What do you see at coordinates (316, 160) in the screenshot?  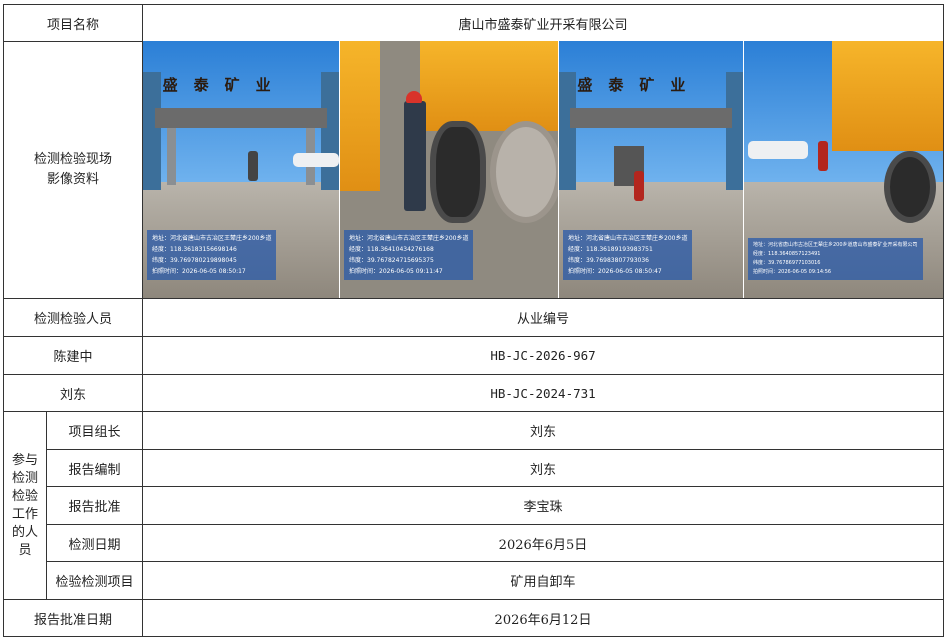 I see `photo-car` at bounding box center [316, 160].